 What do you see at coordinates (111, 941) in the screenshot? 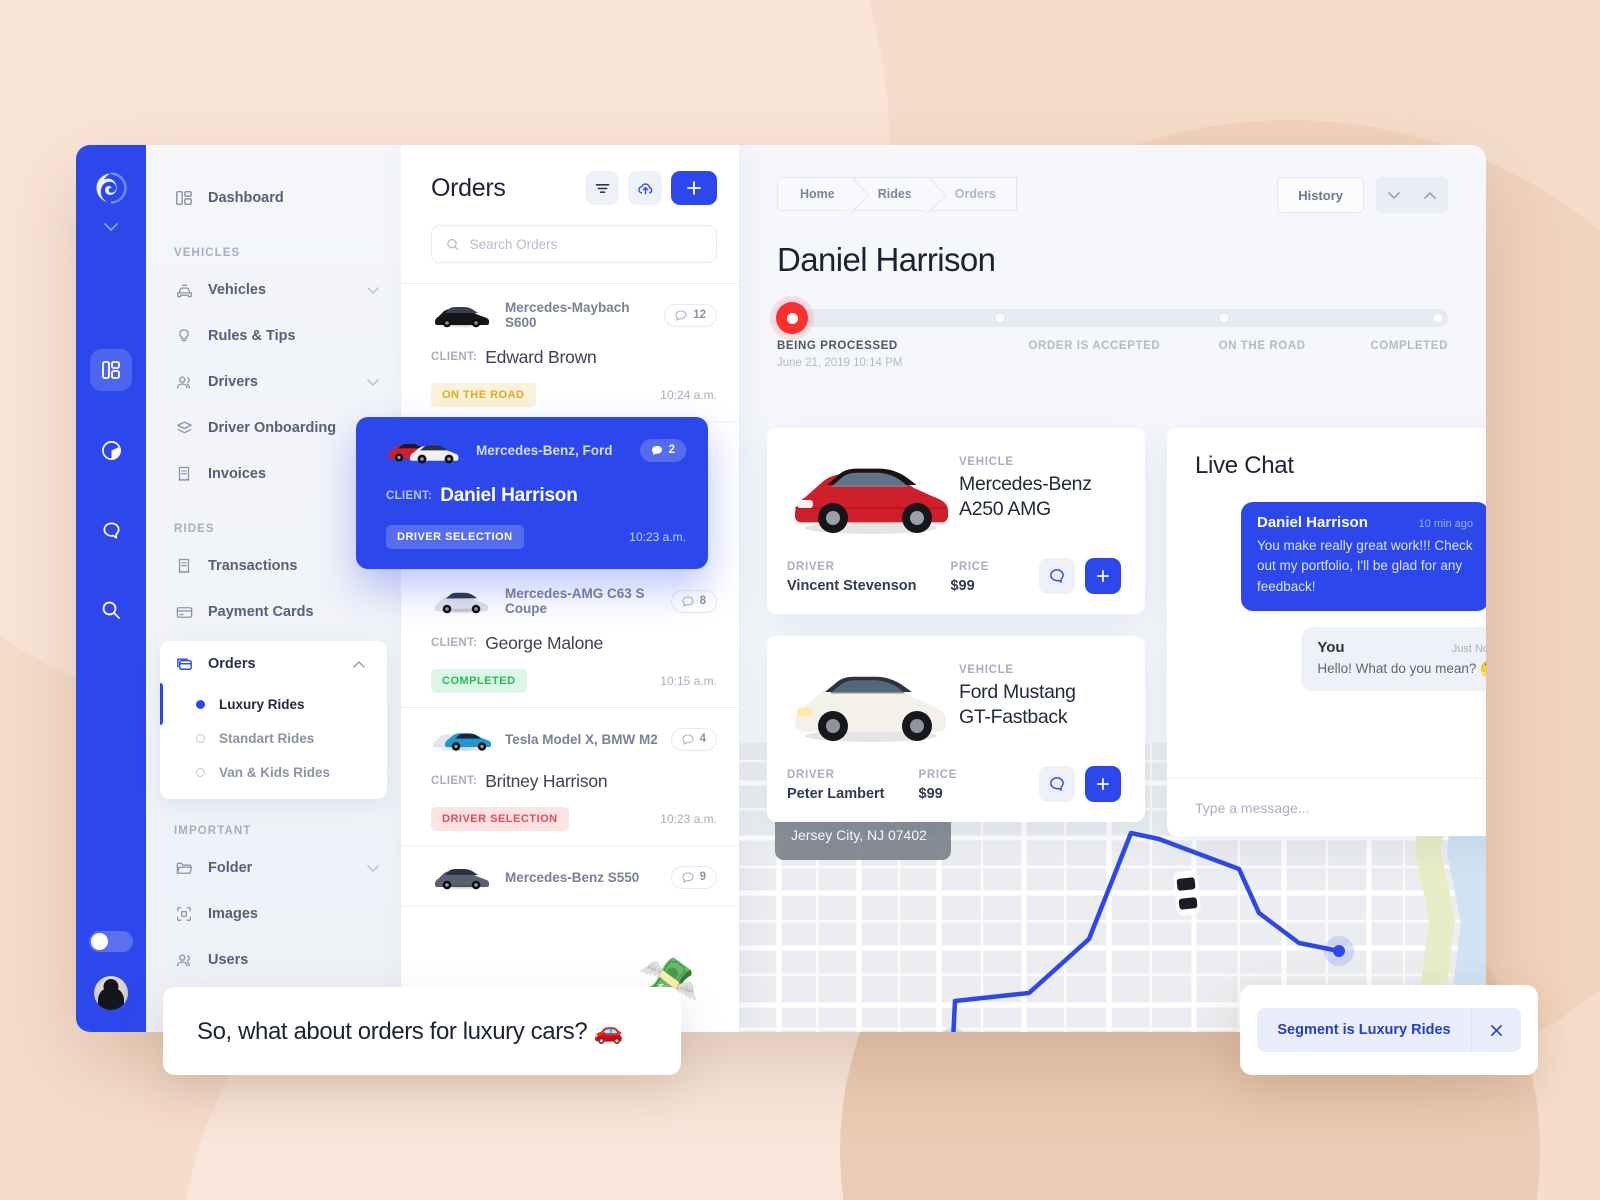
I see `rail-theme-toggle` at bounding box center [111, 941].